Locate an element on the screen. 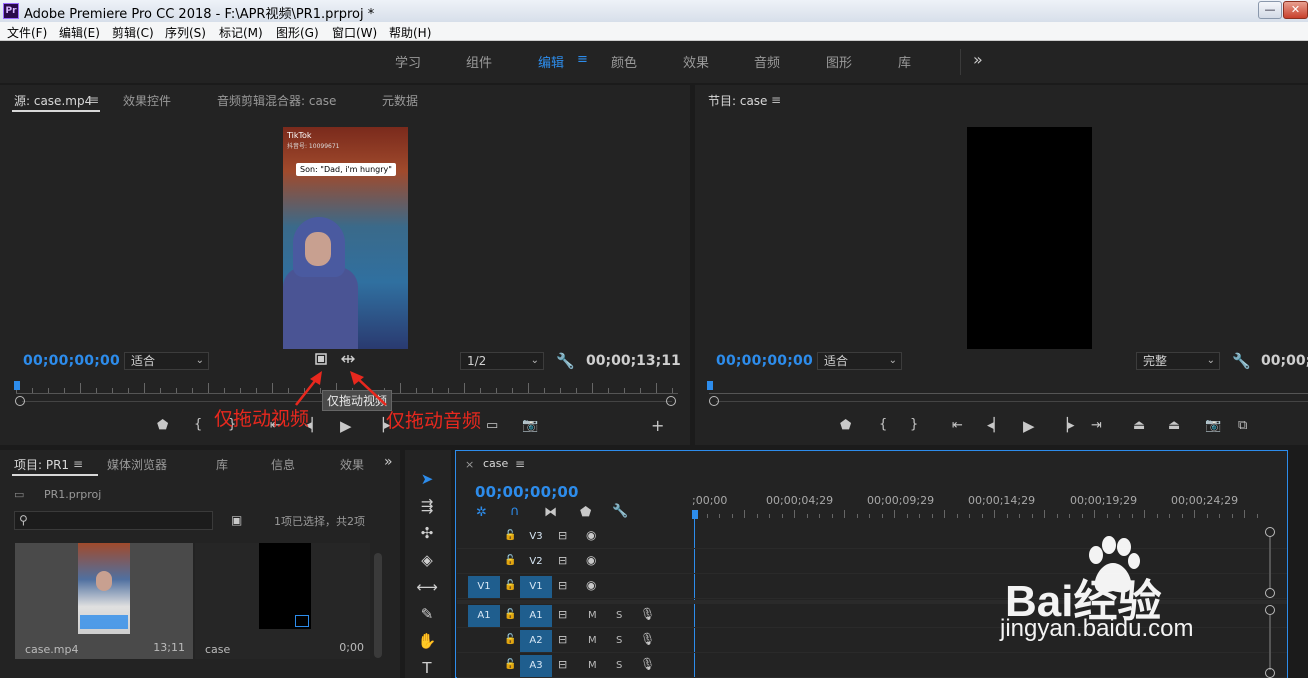 The height and width of the screenshot is (678, 1308). source-patch-v1: V1 is located at coordinates (484, 587).